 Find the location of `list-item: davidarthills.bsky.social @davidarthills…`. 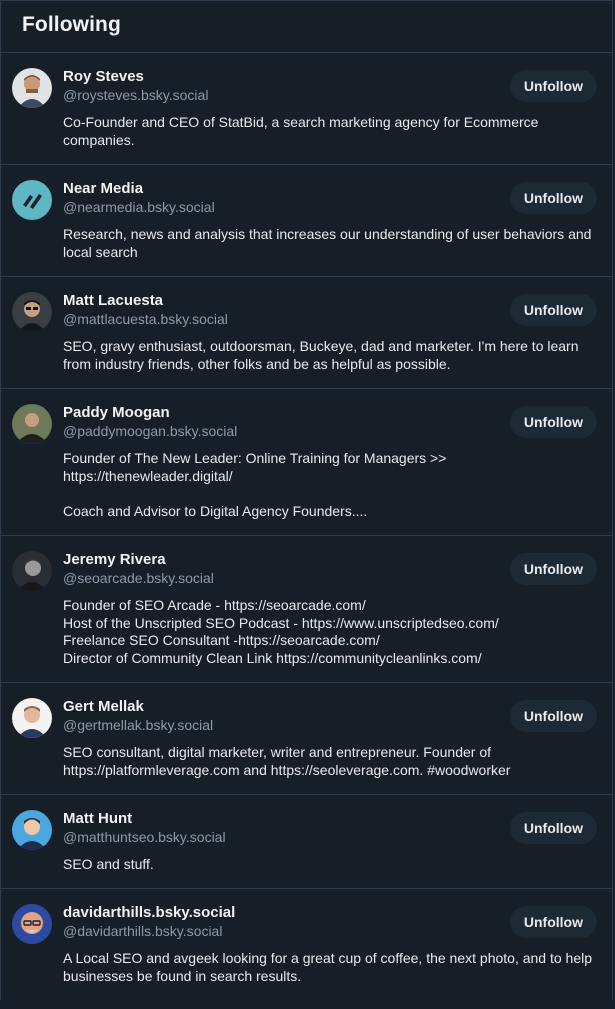

list-item: davidarthills.bsky.social @davidarthills… is located at coordinates (306, 949).